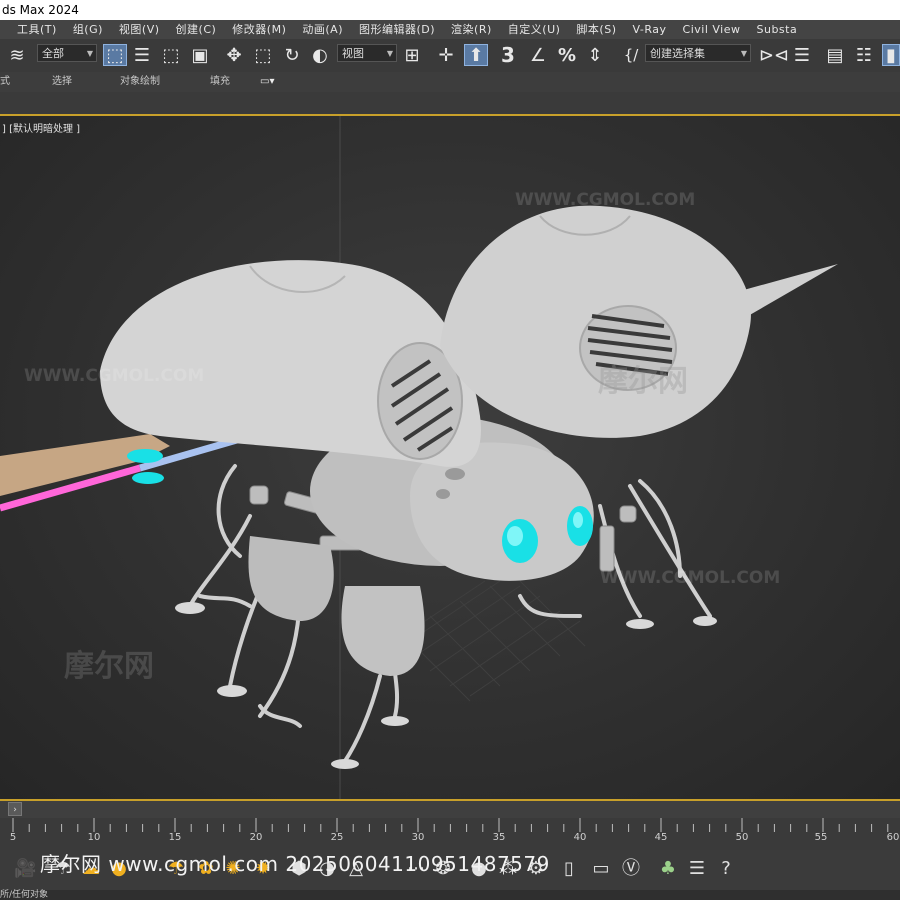 This screenshot has height=900, width=900. I want to click on robot-feet, so click(446, 685).